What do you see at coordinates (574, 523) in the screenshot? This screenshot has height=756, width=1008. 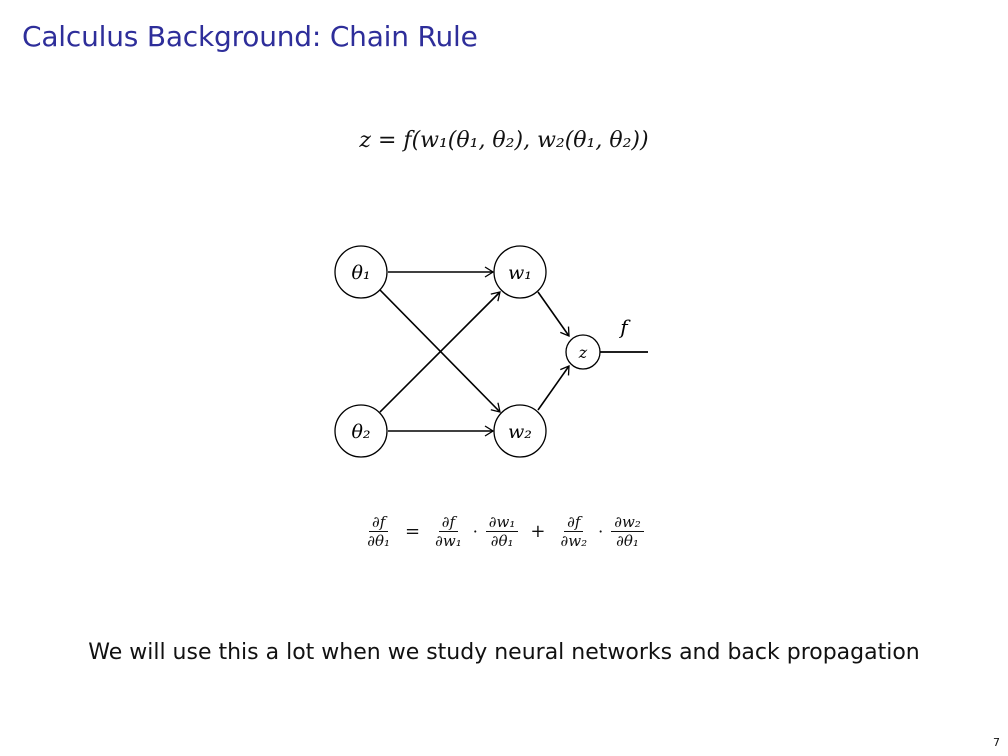 I see `term3-numerator: ∂f` at bounding box center [574, 523].